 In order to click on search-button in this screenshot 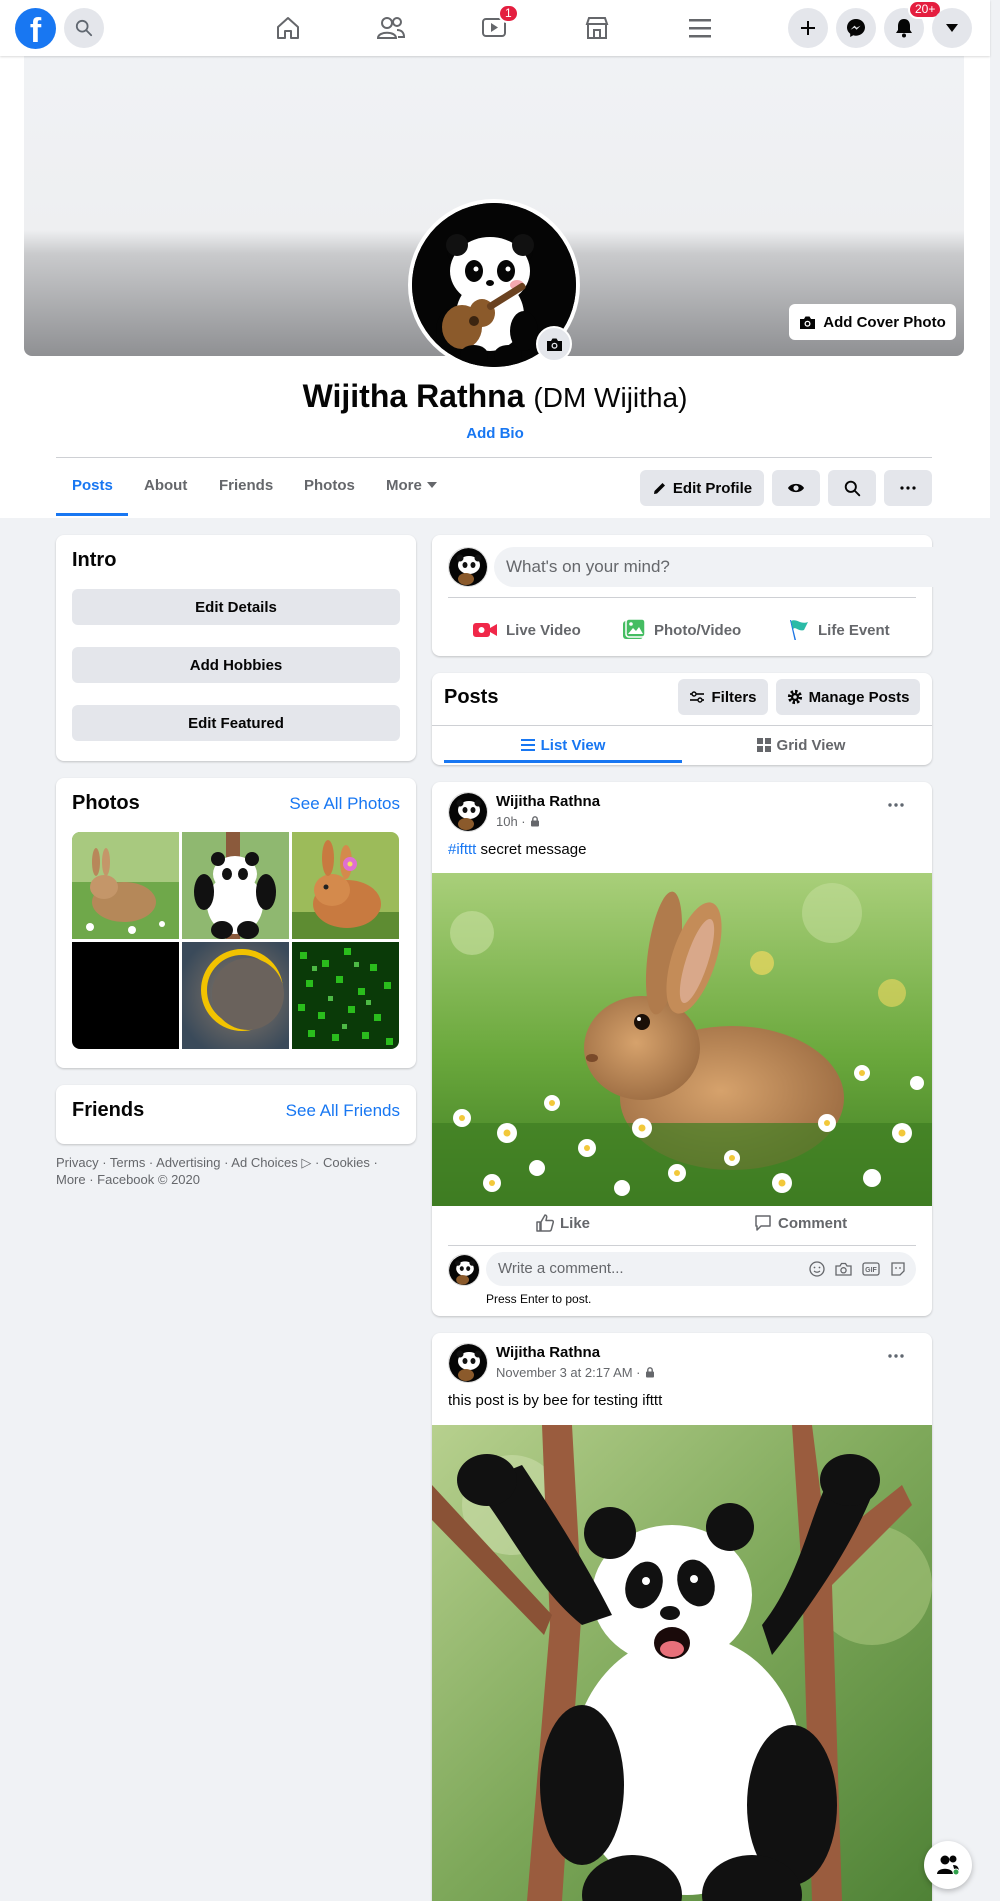, I will do `click(84, 28)`.